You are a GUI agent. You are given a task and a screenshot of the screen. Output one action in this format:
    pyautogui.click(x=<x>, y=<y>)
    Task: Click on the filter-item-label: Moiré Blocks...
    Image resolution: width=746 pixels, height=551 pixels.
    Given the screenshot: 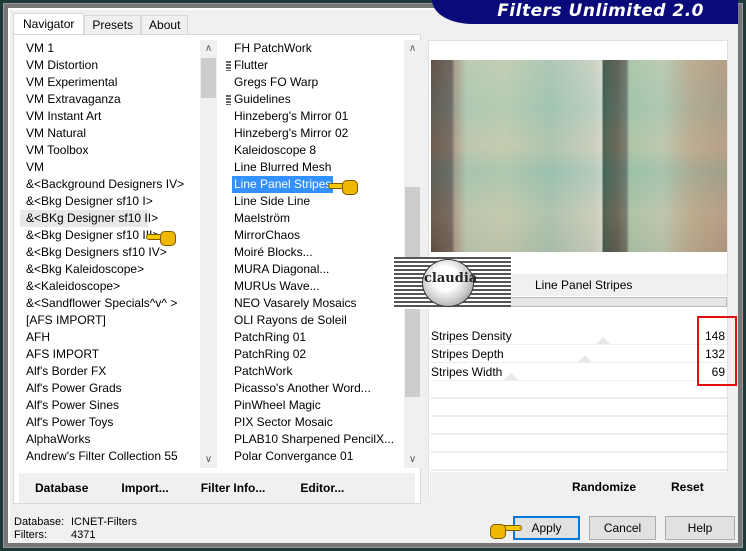 What is the action you would take?
    pyautogui.click(x=273, y=252)
    